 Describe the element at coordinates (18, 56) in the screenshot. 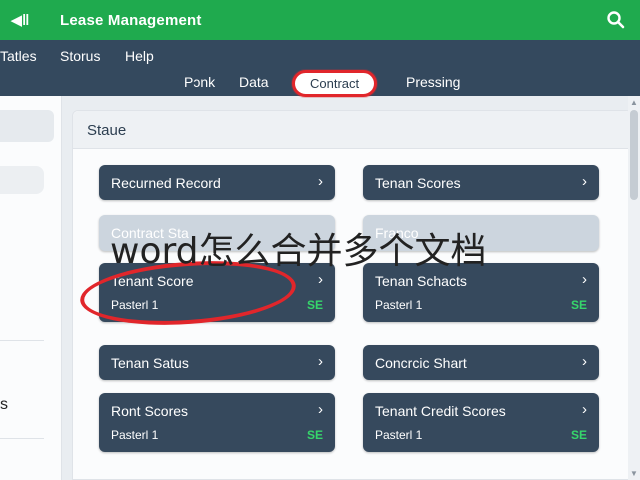

I see `menu-tables: Tatles` at that location.